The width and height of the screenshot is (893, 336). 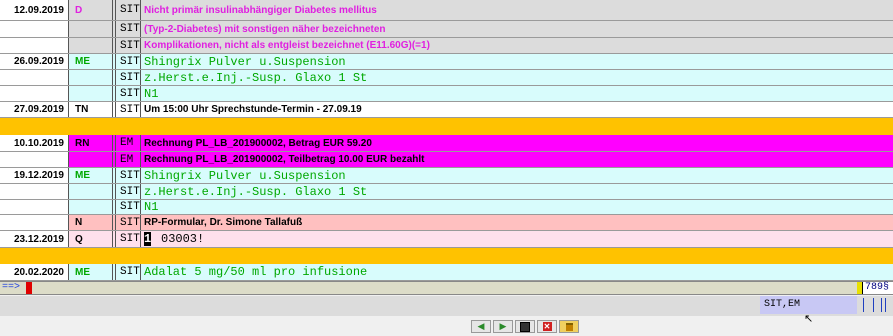 What do you see at coordinates (91, 109) in the screenshot?
I see `row-type: TN` at bounding box center [91, 109].